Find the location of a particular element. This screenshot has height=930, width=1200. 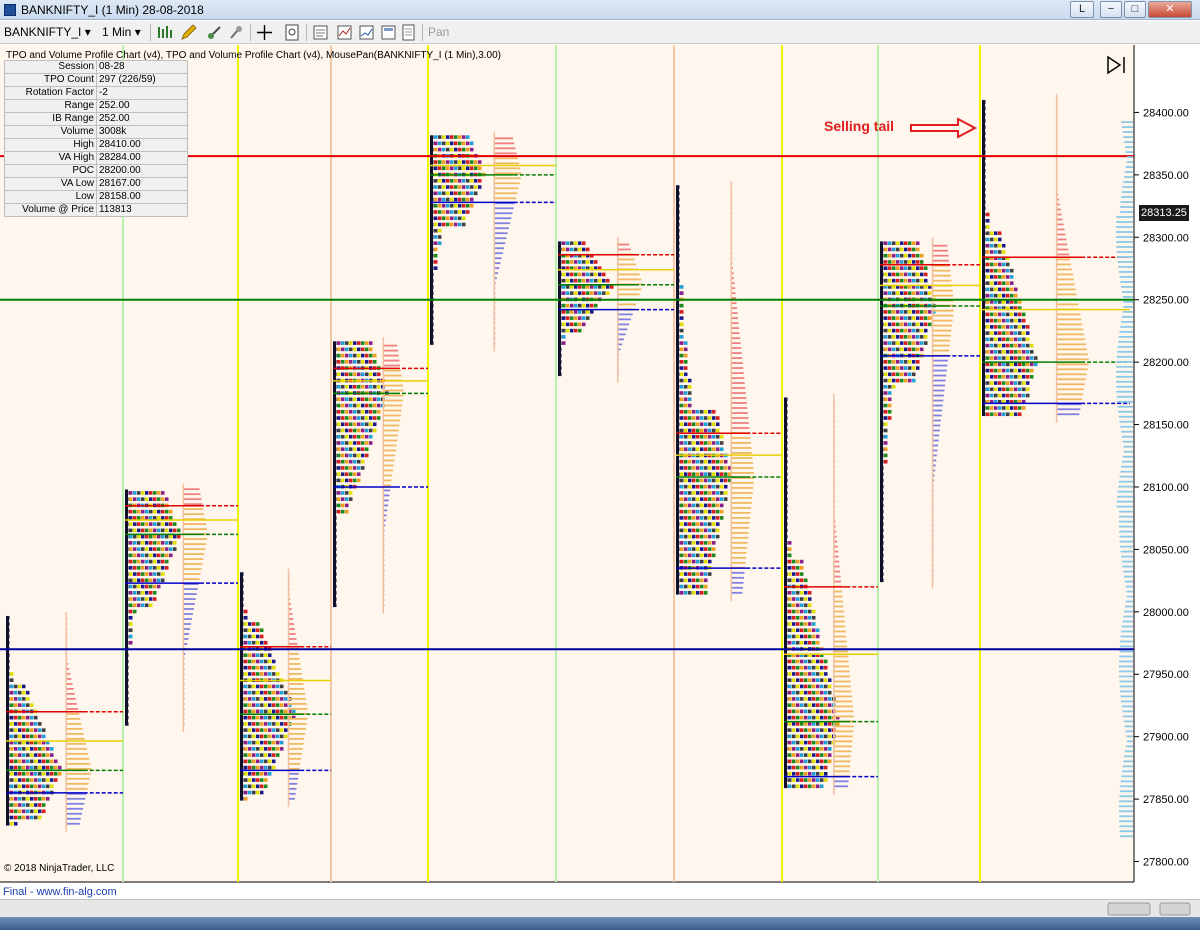

maximize-button: □ is located at coordinates (1135, 9).